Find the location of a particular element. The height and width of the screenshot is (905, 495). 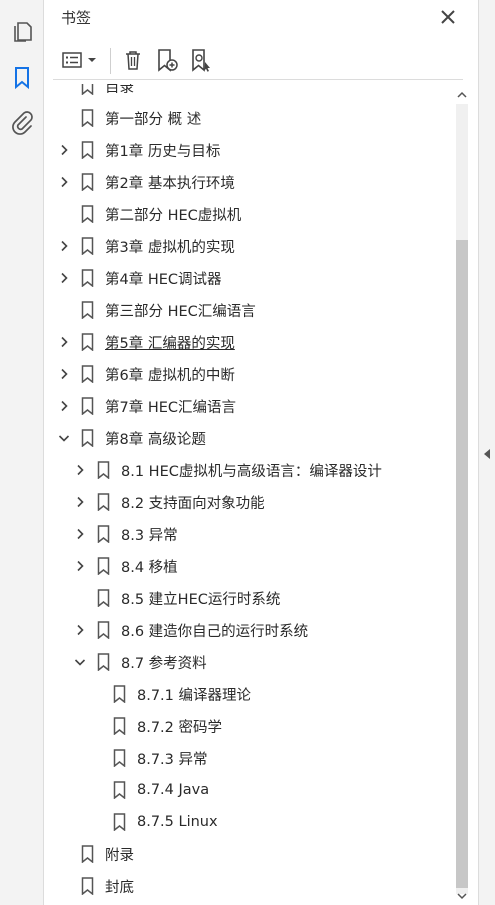

bookmark-label: 目录 is located at coordinates (119, 90).